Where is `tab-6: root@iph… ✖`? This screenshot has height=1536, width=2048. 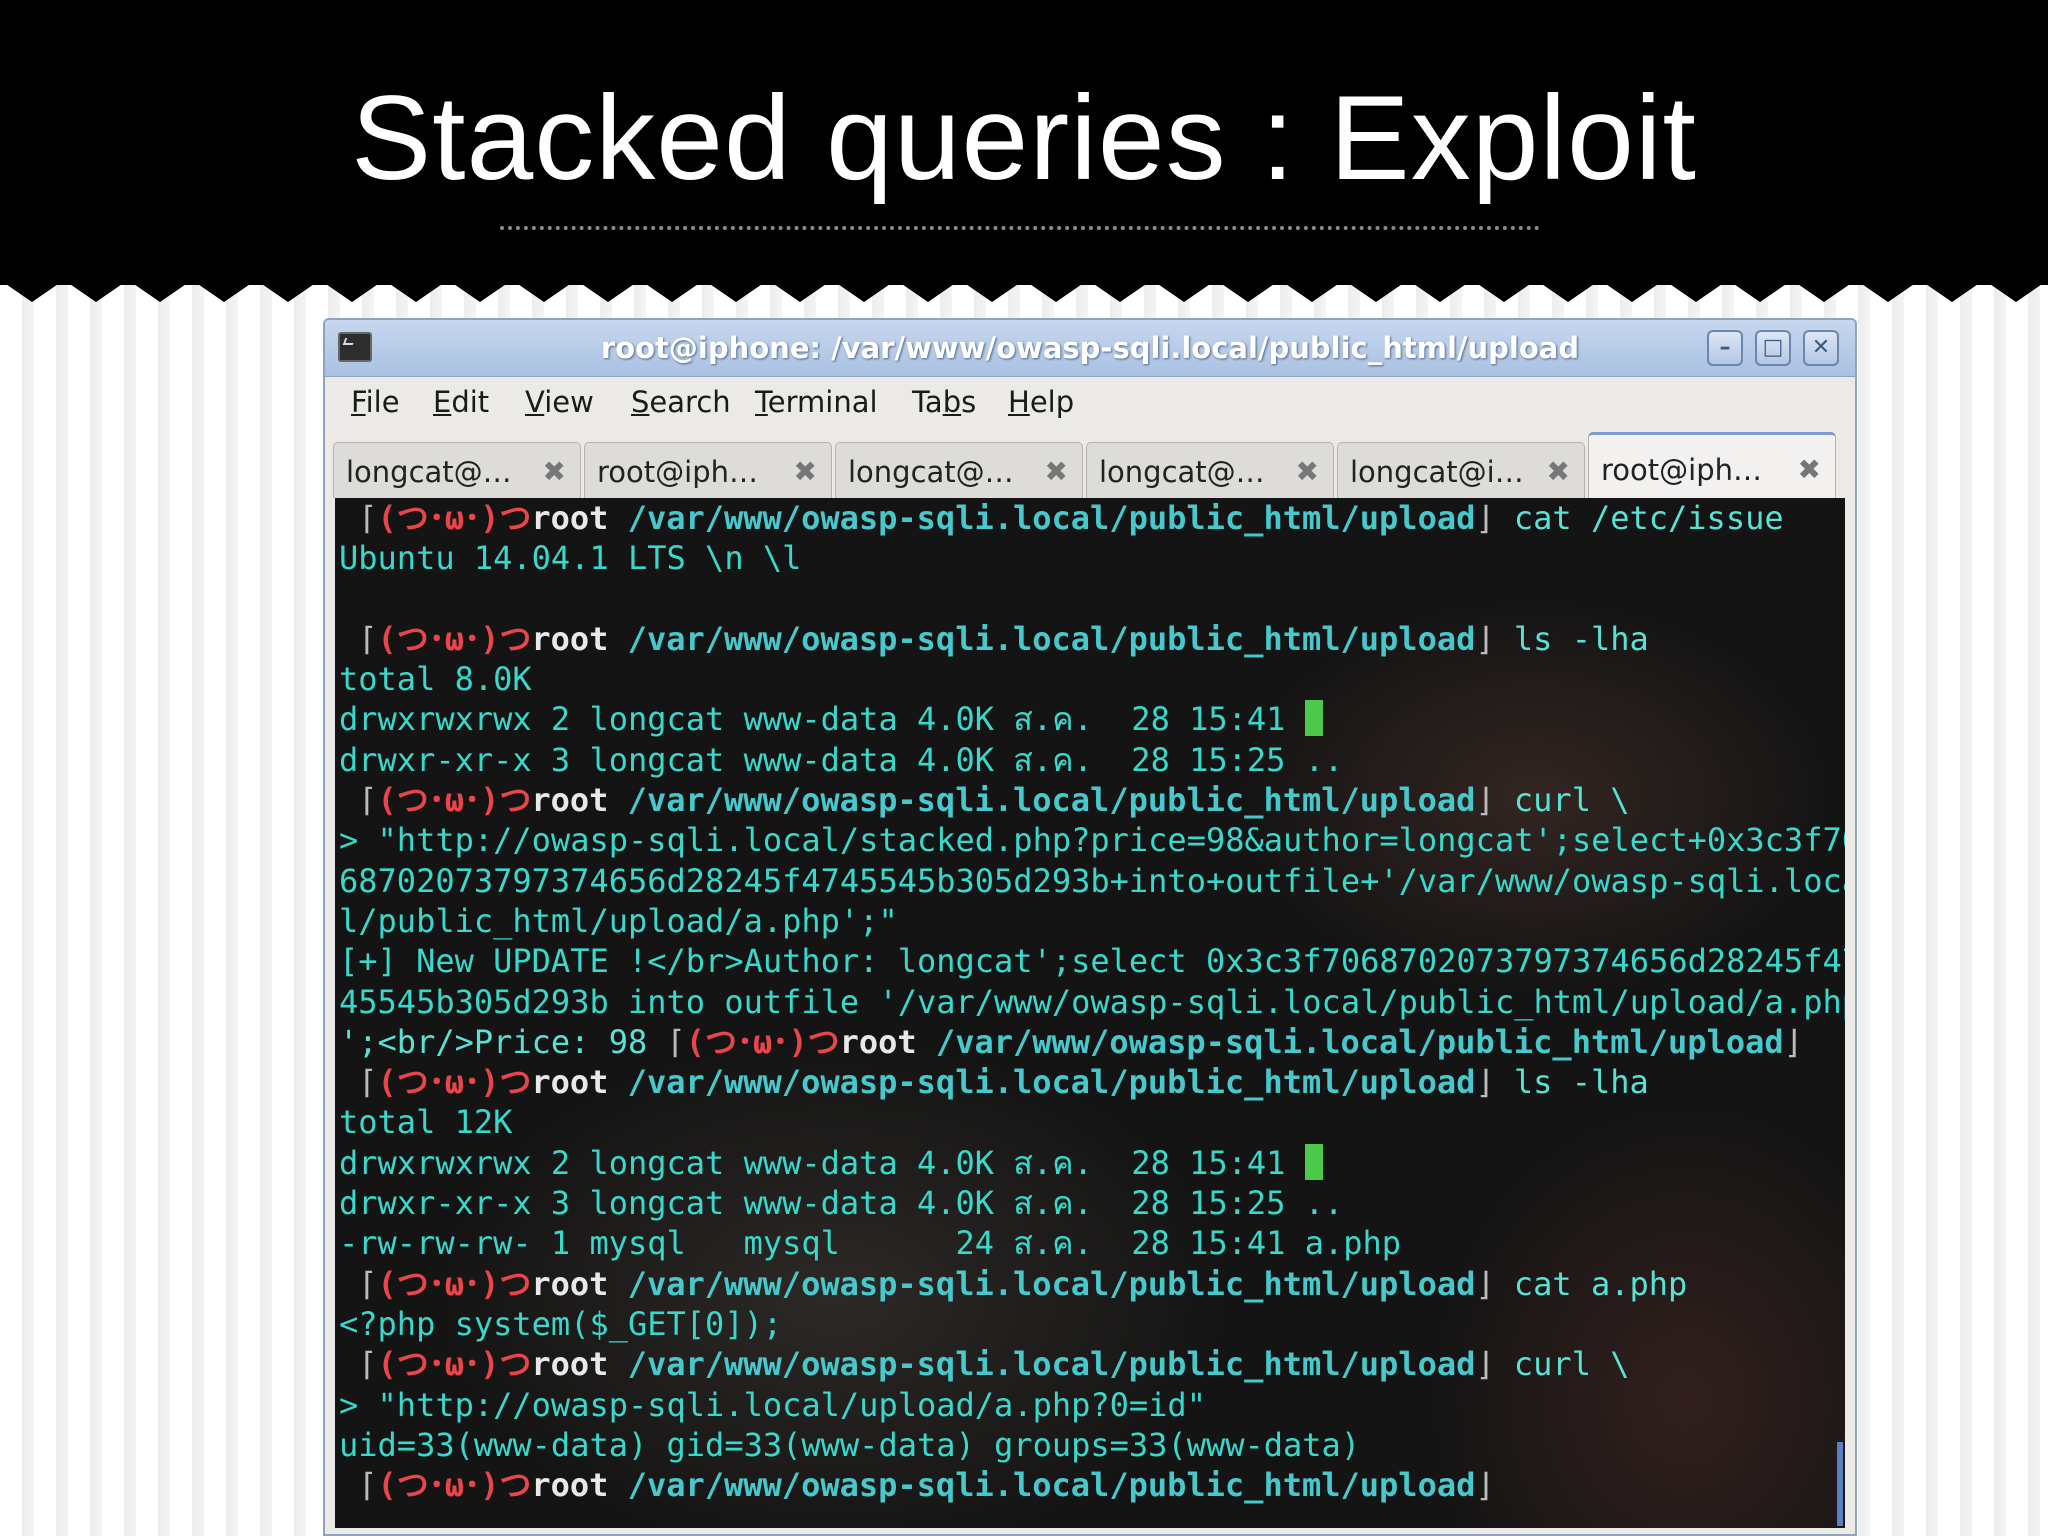
tab-6: root@iph… ✖ is located at coordinates (1712, 466).